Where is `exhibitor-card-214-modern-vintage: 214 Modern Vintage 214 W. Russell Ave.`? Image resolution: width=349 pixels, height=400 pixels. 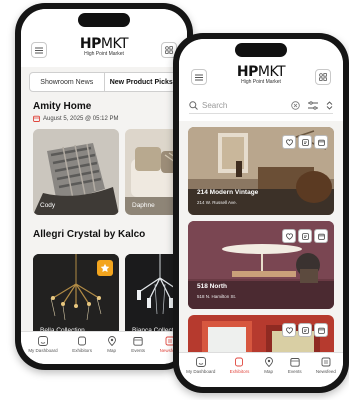 exhibitor-card-214-modern-vintage: 214 Modern Vintage 214 W. Russell Ave. is located at coordinates (261, 171).